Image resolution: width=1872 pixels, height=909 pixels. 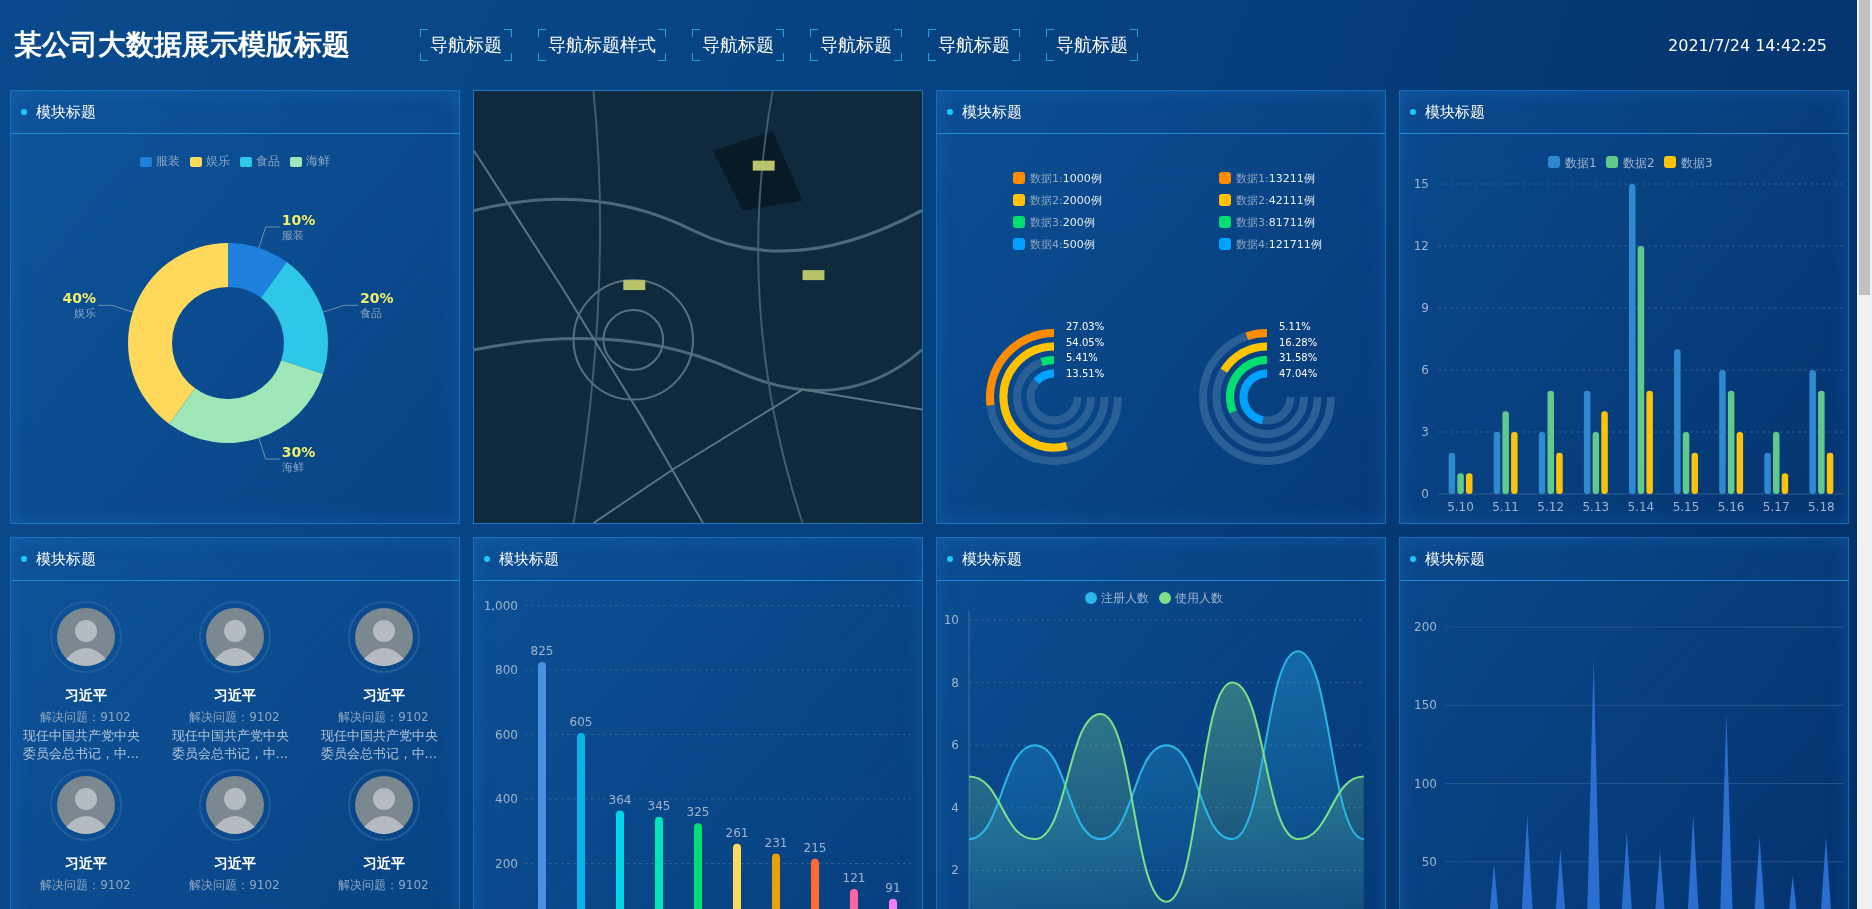 What do you see at coordinates (542, 650) in the screenshot?
I see `value-label: 825` at bounding box center [542, 650].